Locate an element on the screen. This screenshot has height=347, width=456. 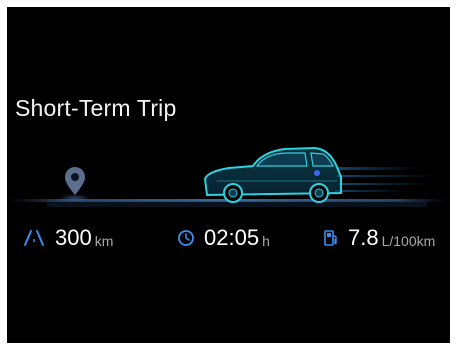
time-unit: h is located at coordinates (266, 241).